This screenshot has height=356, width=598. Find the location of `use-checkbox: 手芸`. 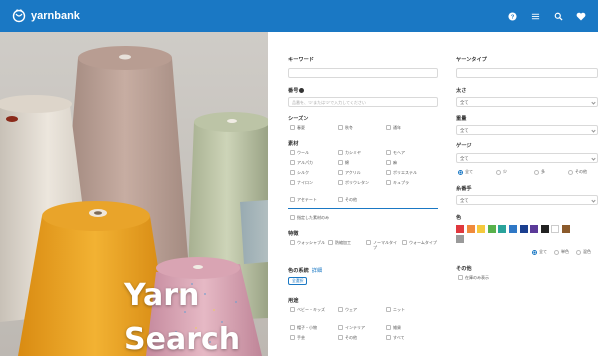

use-checkbox: 手芸 is located at coordinates (297, 337).